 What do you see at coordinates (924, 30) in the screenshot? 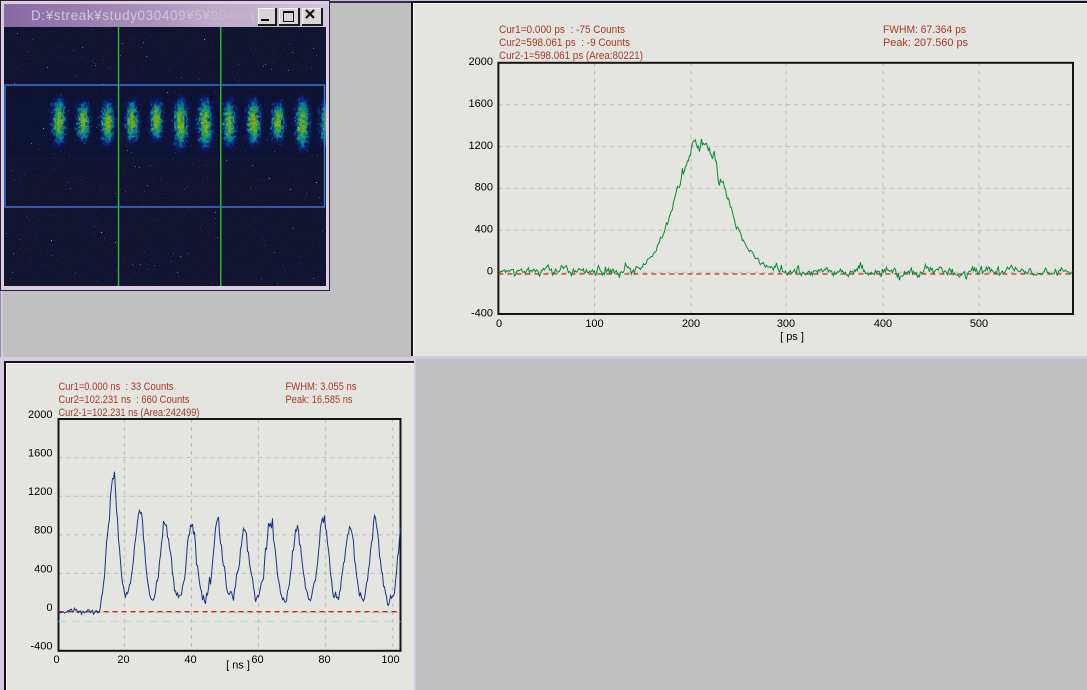
I see `svg-text: FWHM: 67.364 ps` at bounding box center [924, 30].